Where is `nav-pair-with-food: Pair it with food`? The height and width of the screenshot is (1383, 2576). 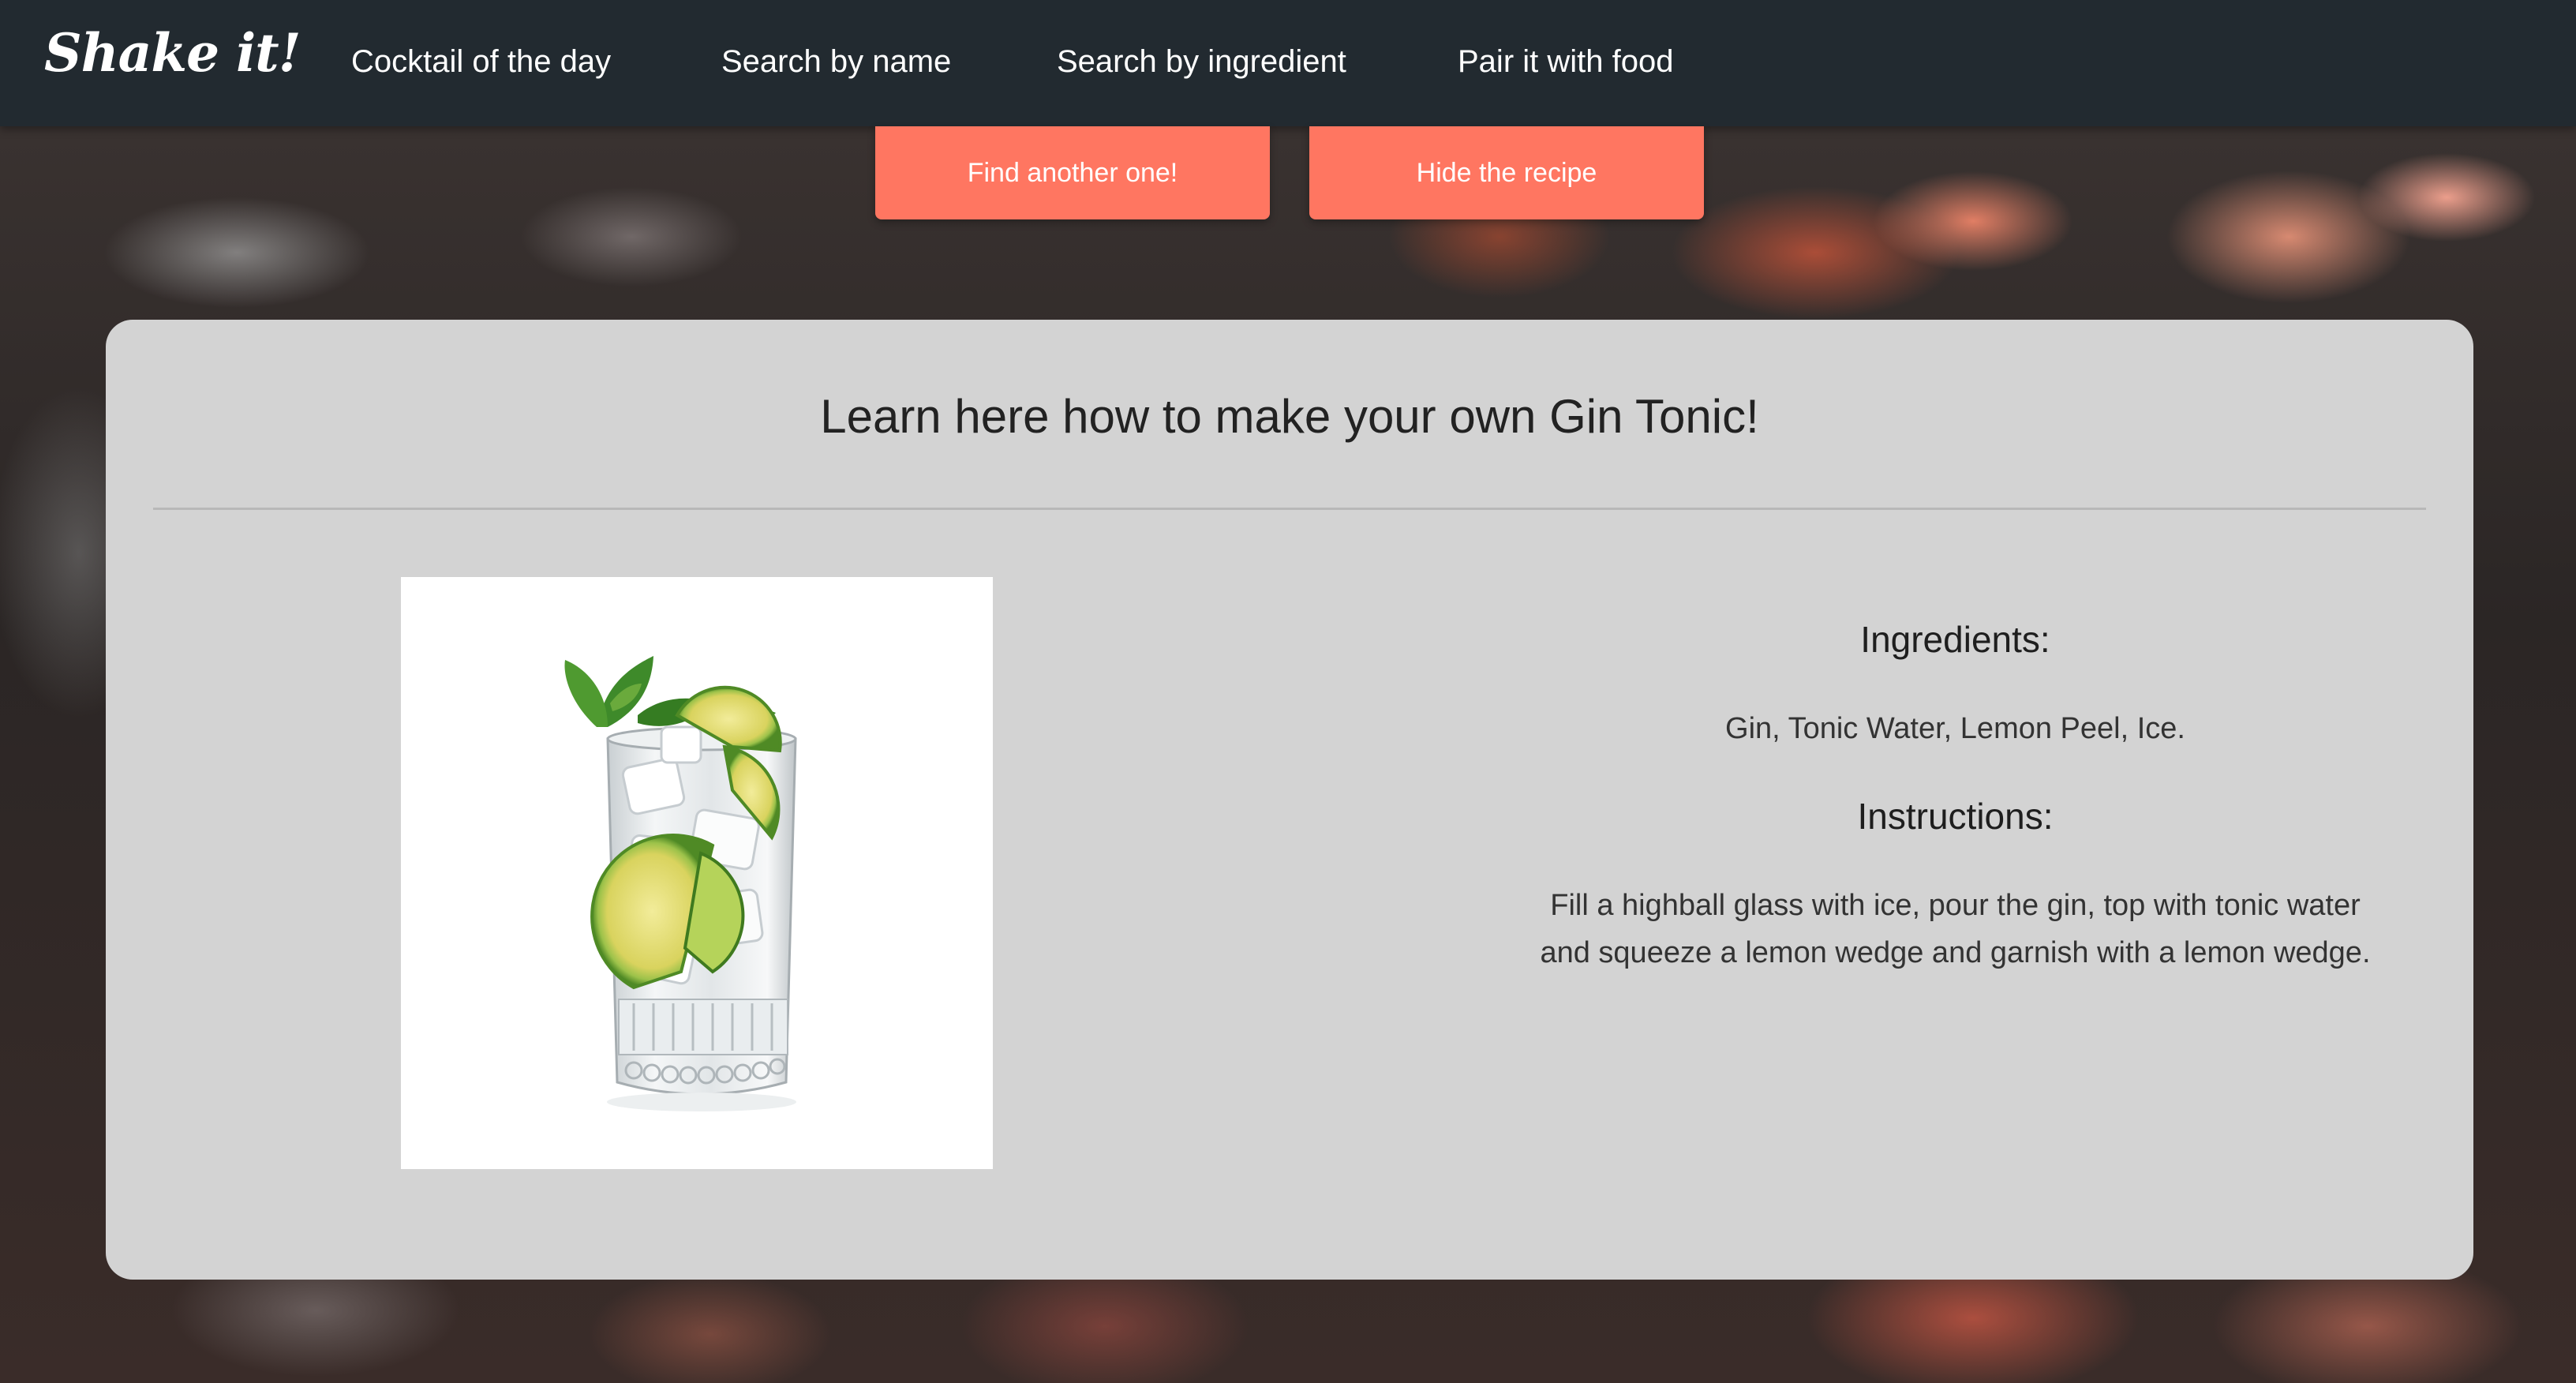 nav-pair-with-food: Pair it with food is located at coordinates (1565, 62).